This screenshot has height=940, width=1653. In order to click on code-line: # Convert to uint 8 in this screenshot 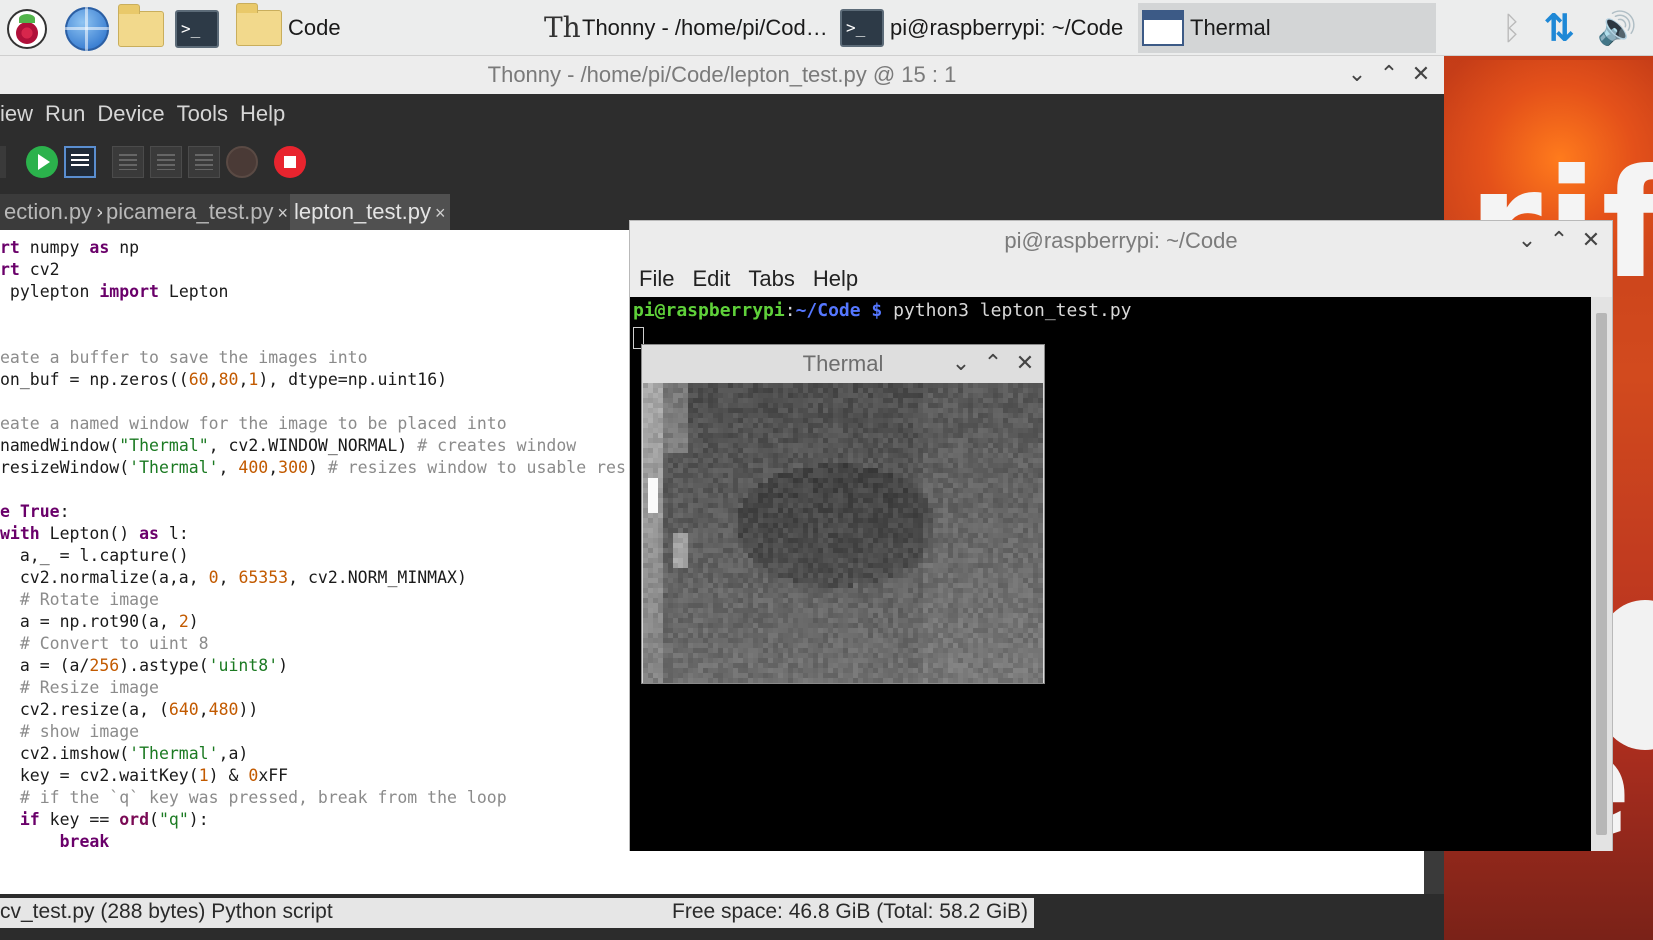, I will do `click(104, 643)`.